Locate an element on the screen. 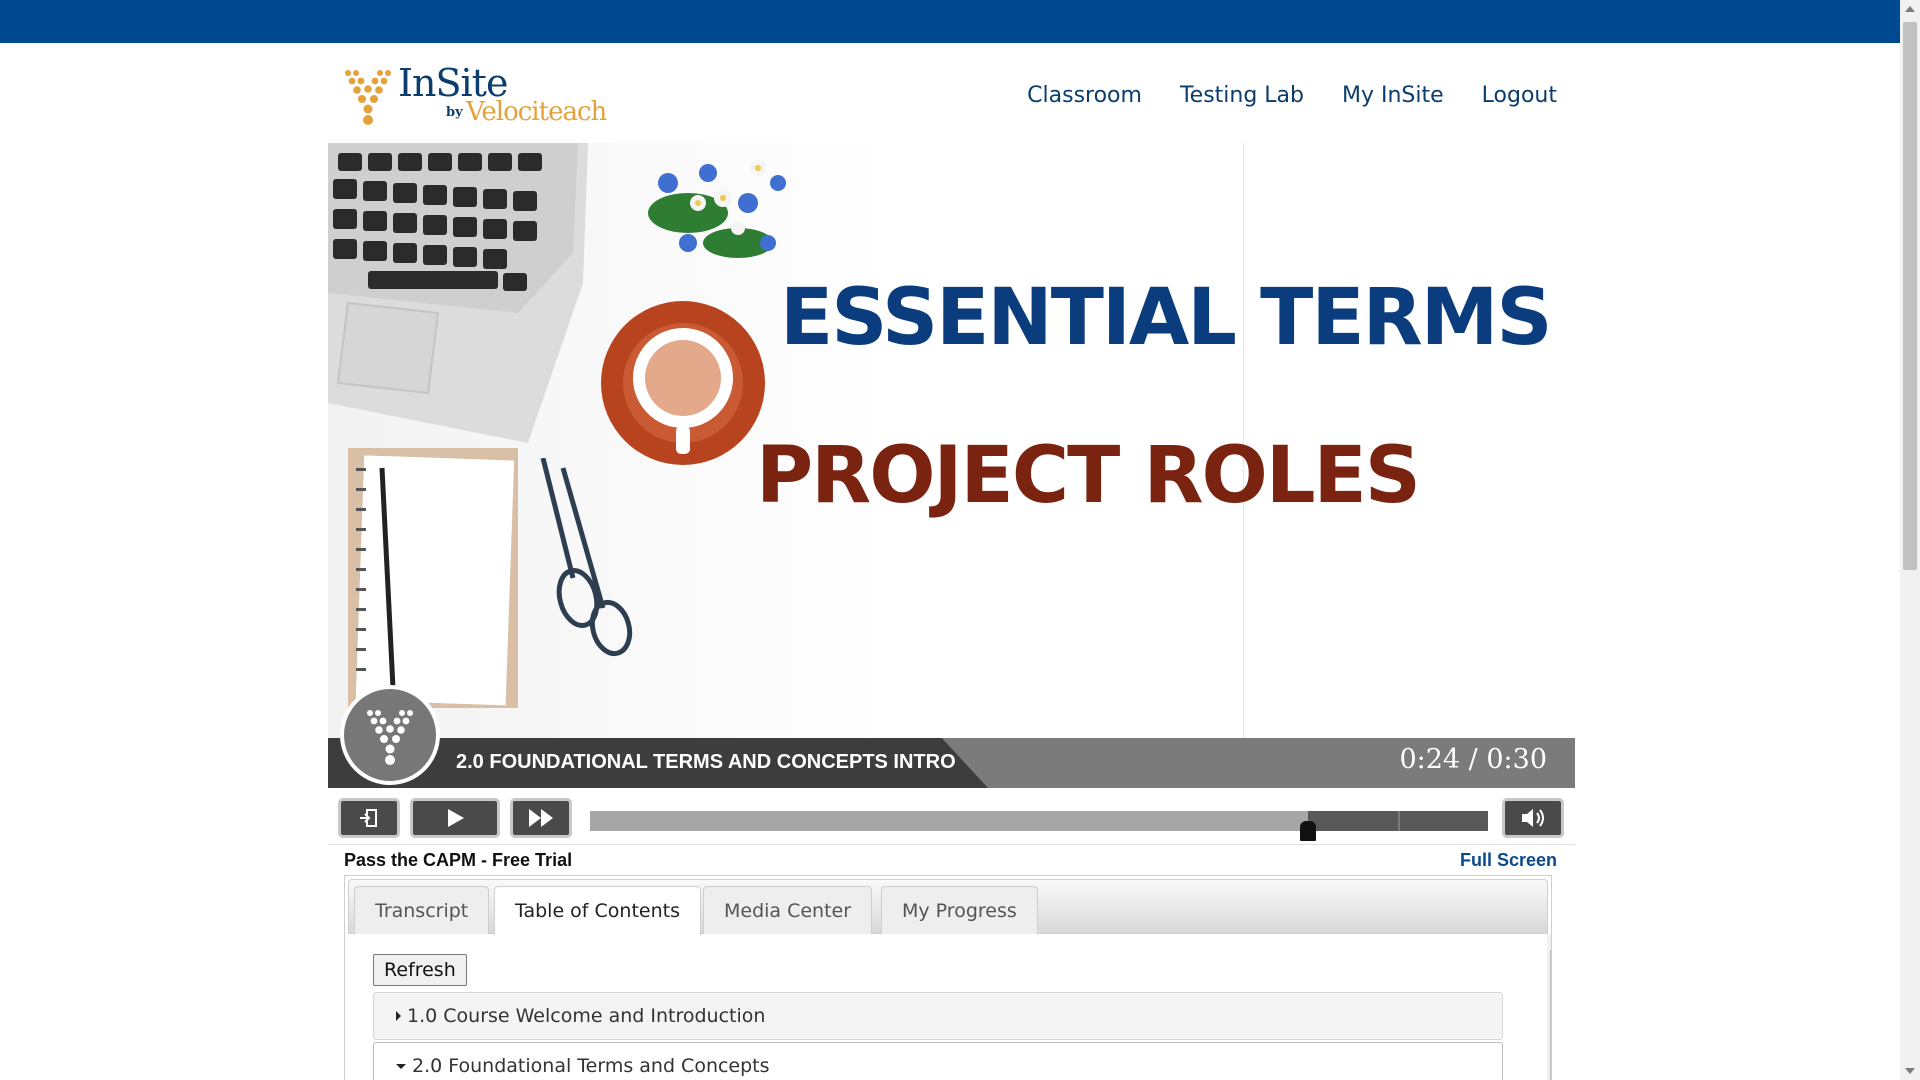  nav-my-insite-link: My InSite is located at coordinates (1393, 95).